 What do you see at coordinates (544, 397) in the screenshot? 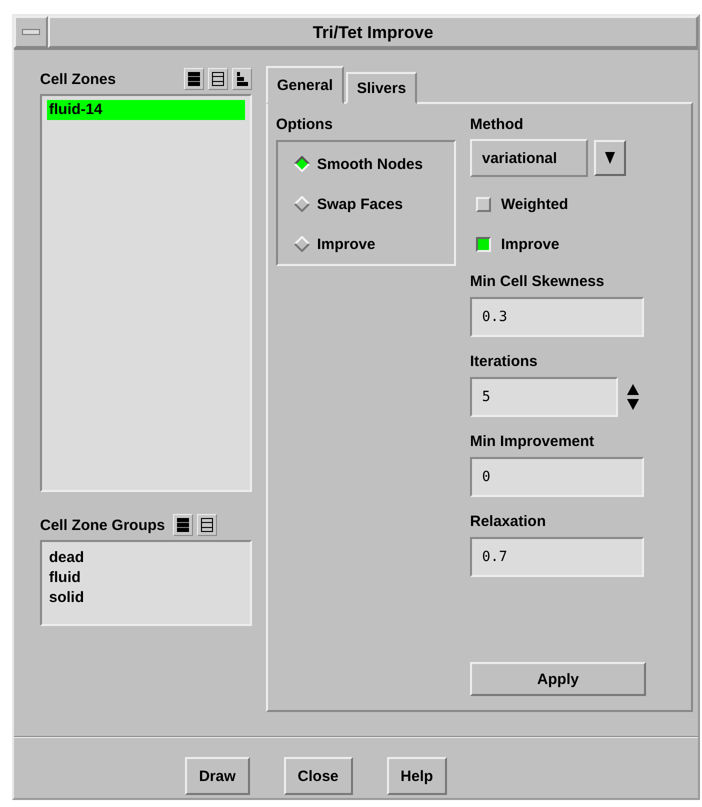
I see `input-field: 5` at bounding box center [544, 397].